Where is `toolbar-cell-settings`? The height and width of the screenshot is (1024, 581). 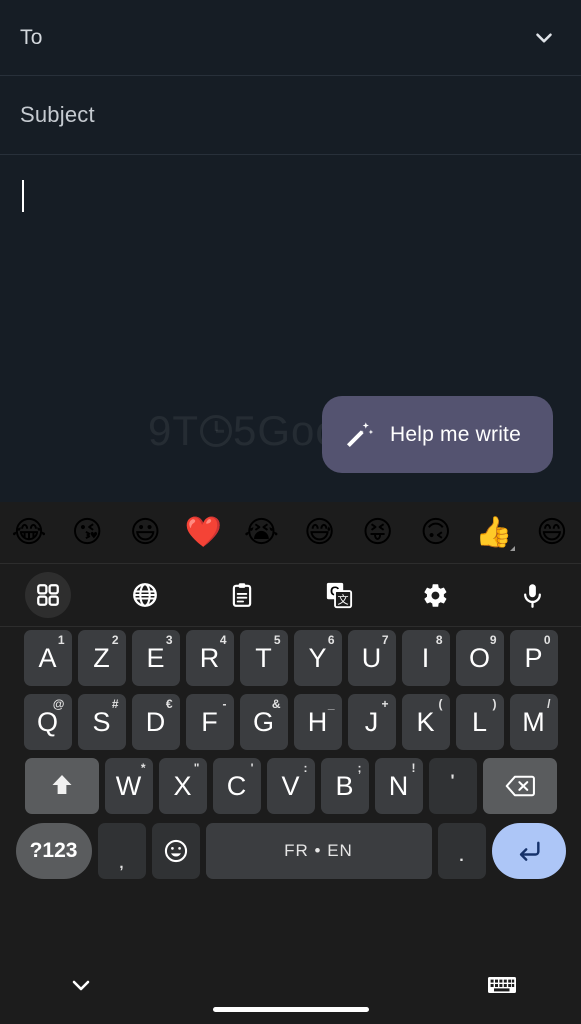
toolbar-cell-settings is located at coordinates (435, 595).